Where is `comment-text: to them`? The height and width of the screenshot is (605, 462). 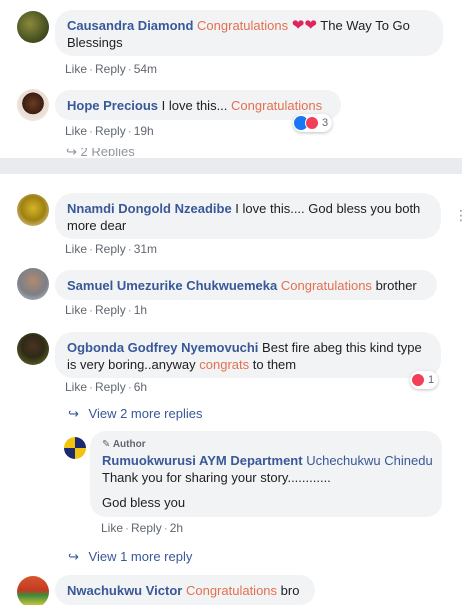
comment-text: to them is located at coordinates (274, 364).